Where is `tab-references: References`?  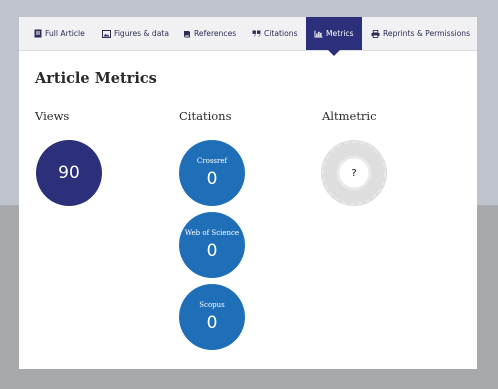 tab-references: References is located at coordinates (209, 33).